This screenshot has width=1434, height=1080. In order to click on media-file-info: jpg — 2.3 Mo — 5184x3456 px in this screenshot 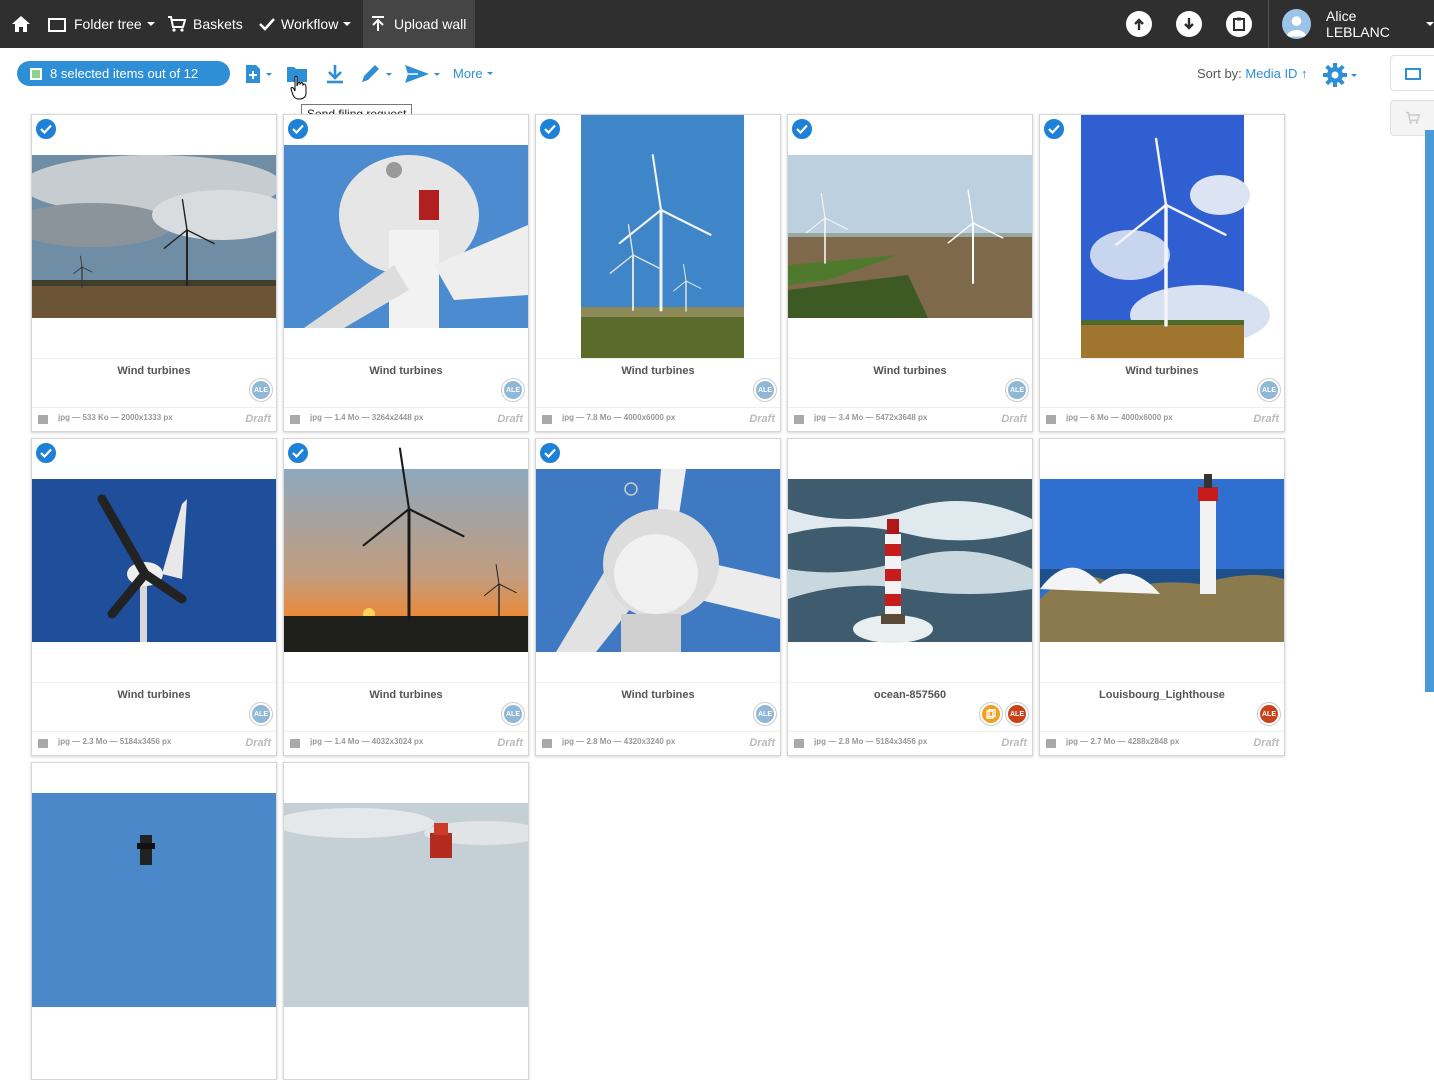, I will do `click(115, 741)`.